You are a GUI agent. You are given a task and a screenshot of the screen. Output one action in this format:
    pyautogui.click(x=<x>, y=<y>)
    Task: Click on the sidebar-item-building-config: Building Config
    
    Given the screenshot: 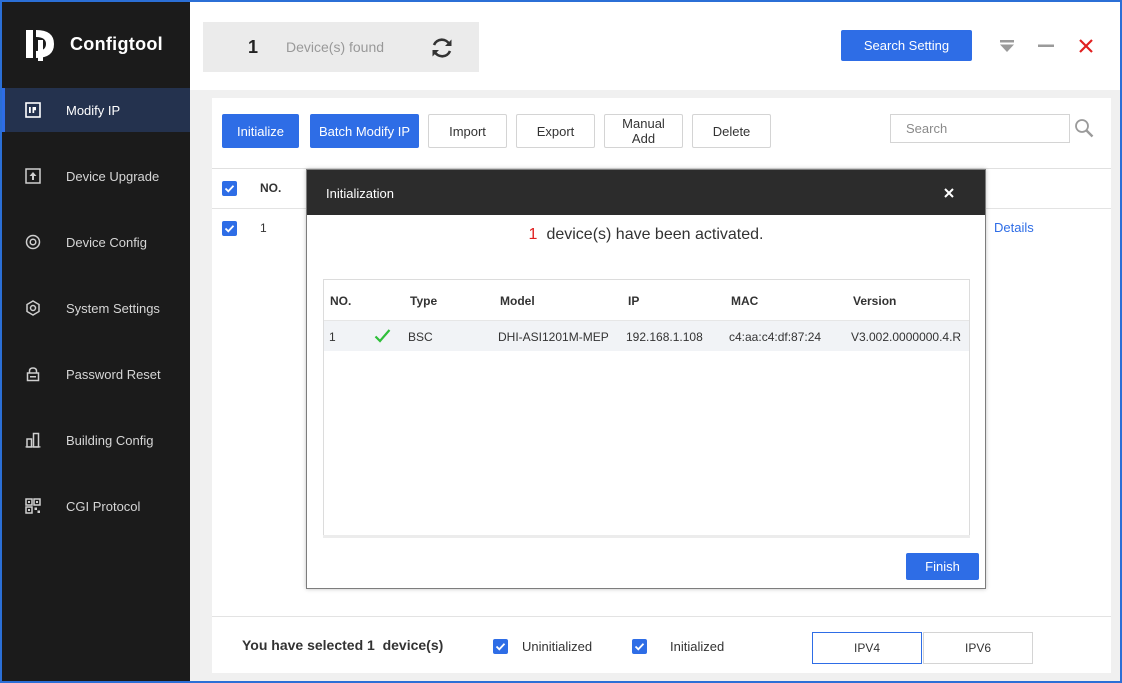 What is the action you would take?
    pyautogui.click(x=96, y=440)
    